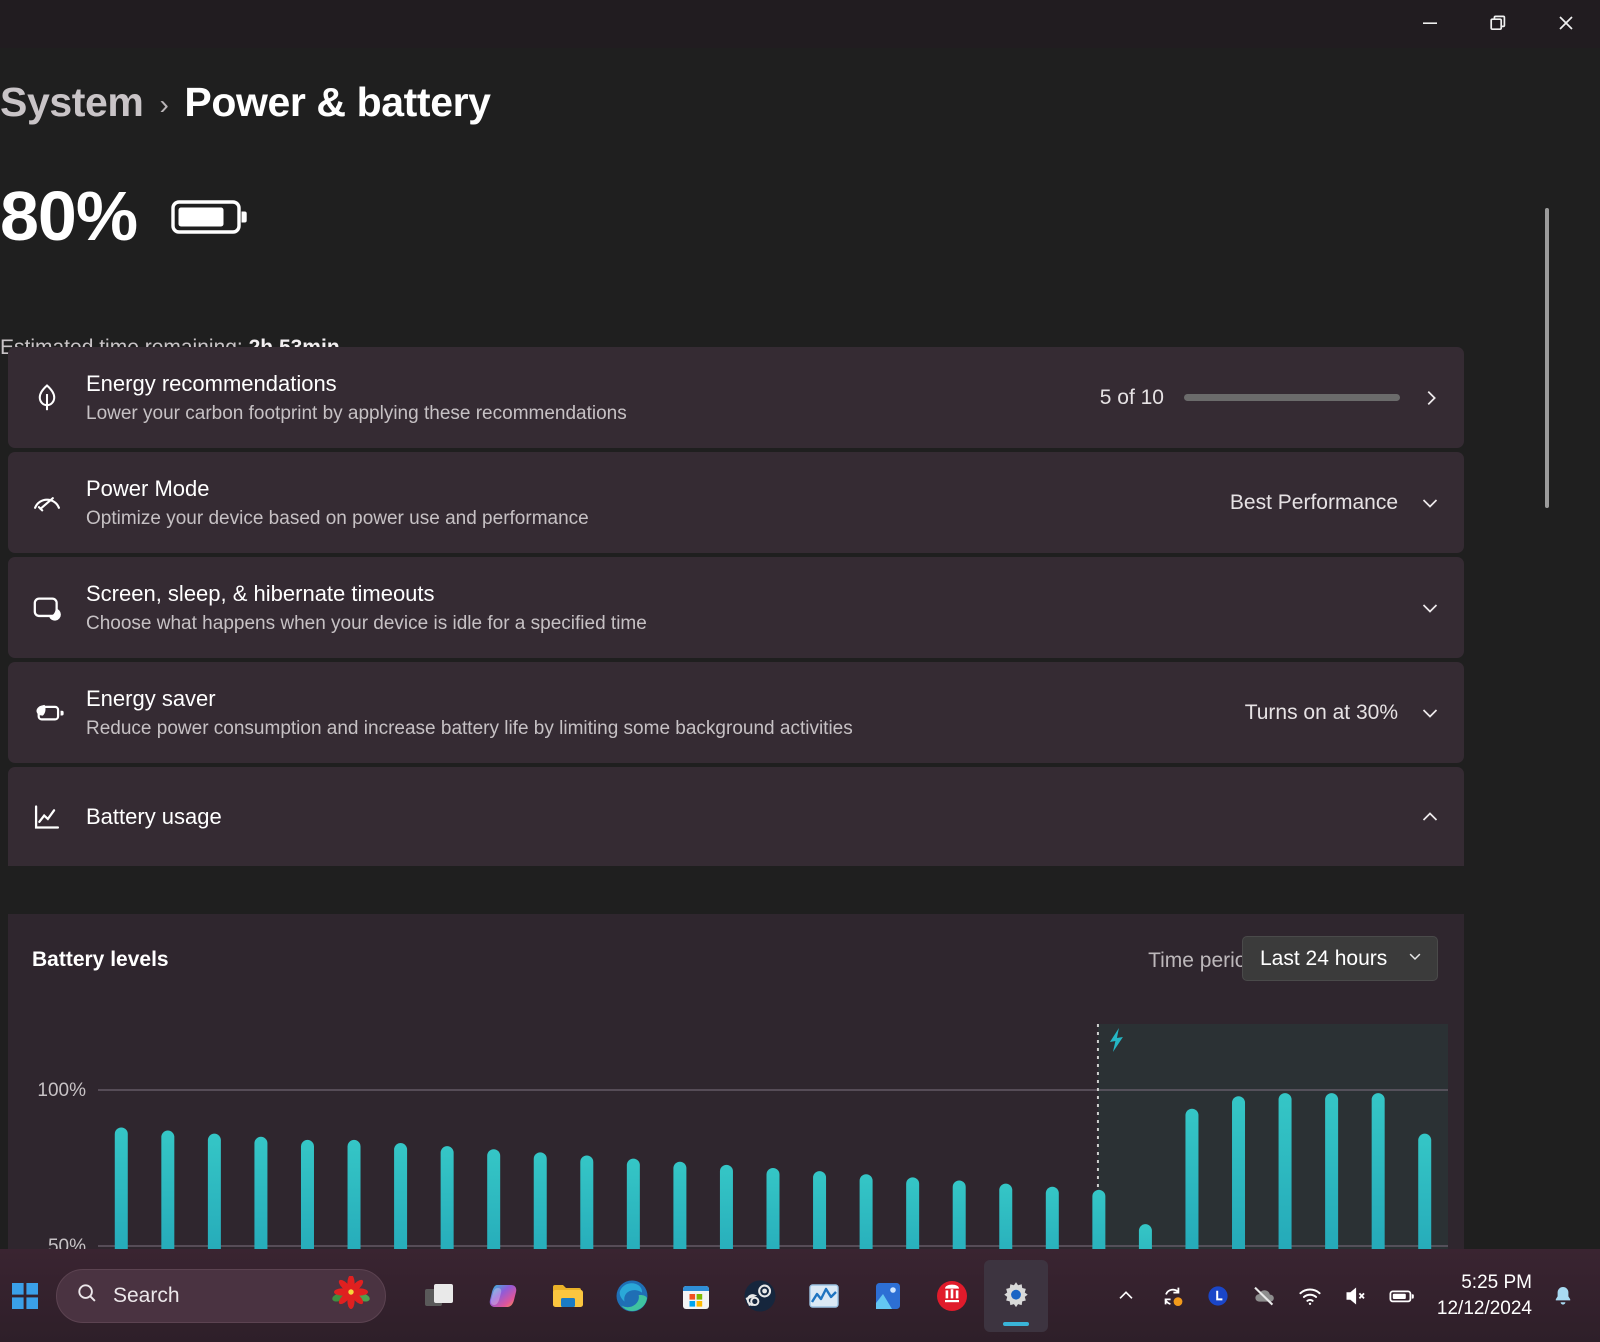  I want to click on poinsettia-icon, so click(351, 1295).